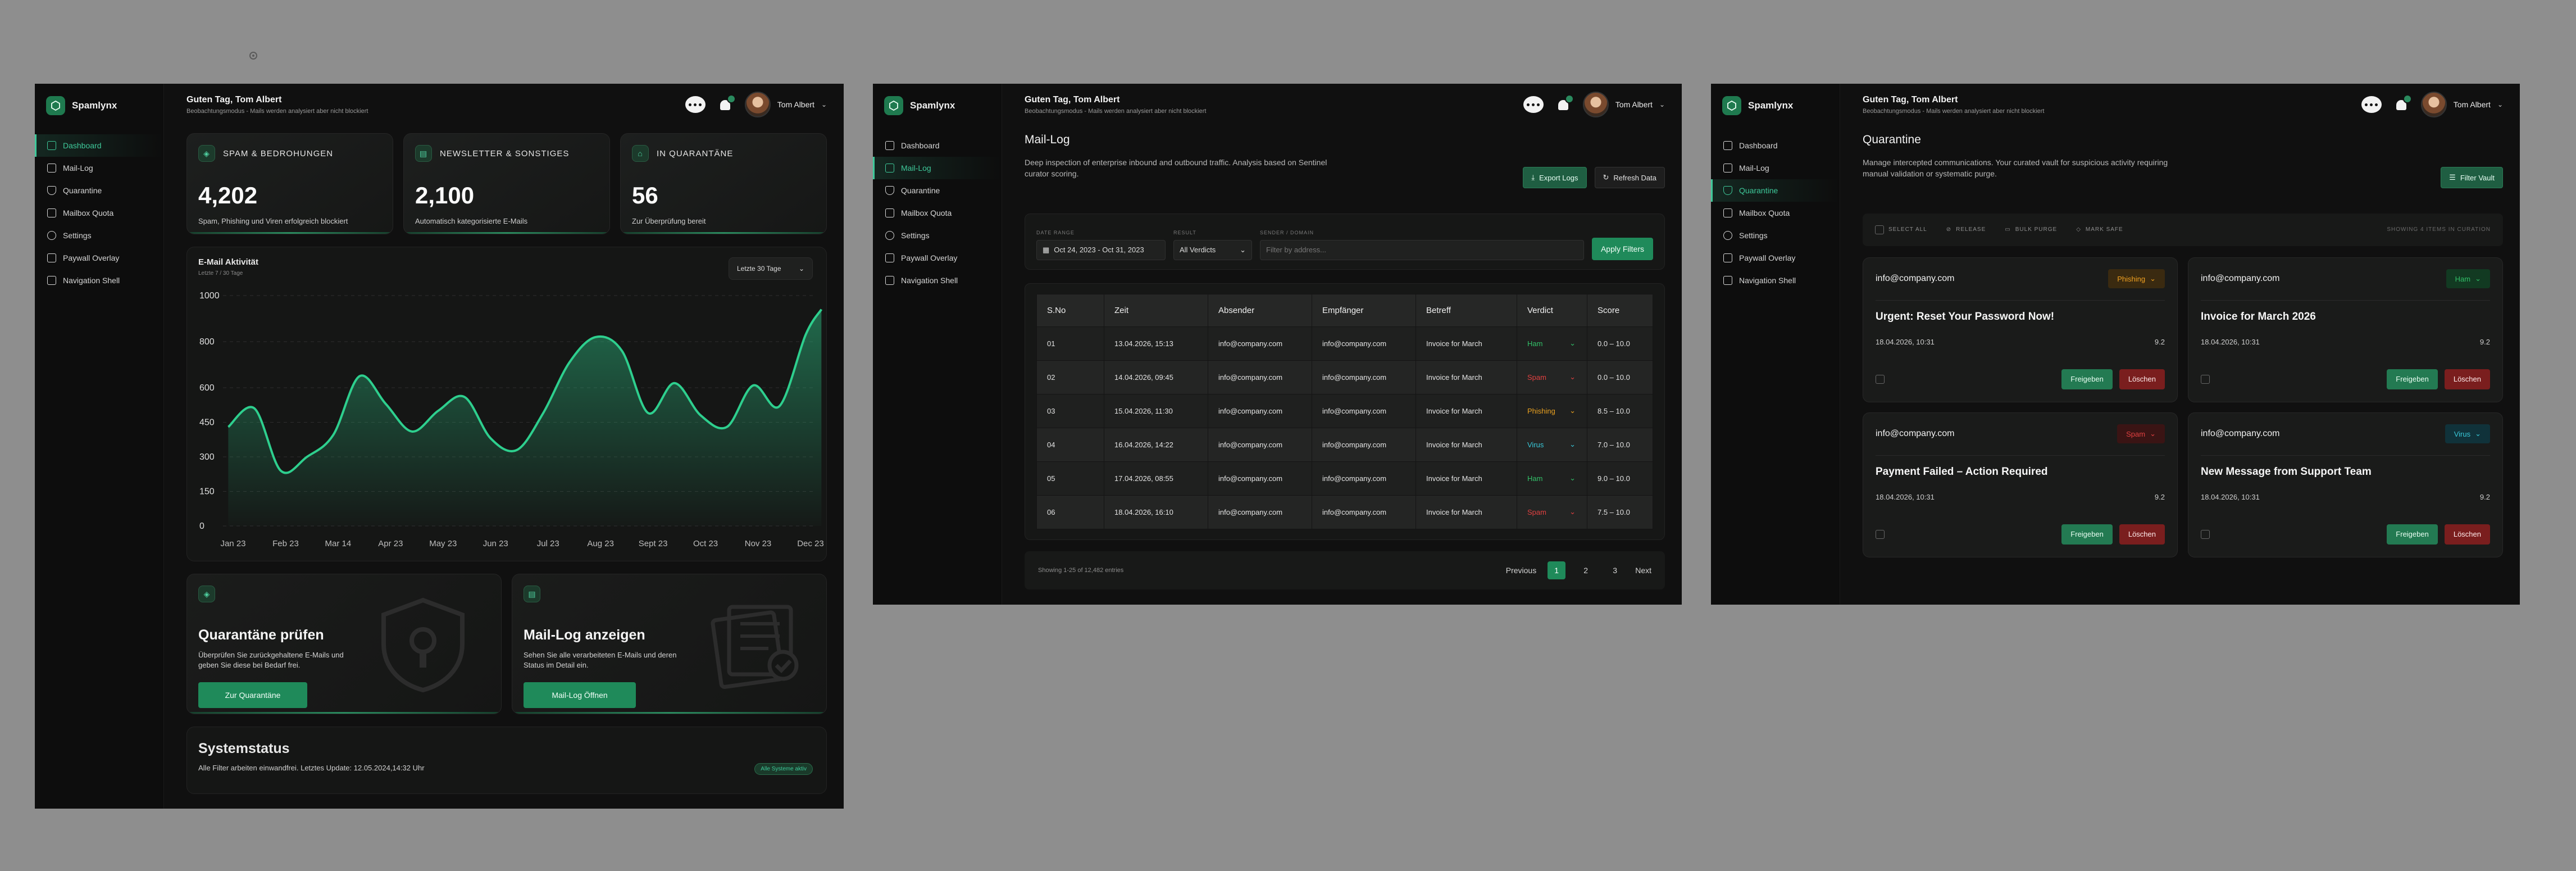 This screenshot has height=871, width=2576. I want to click on export-logs-button: ⤓ Export Logs, so click(1555, 177).